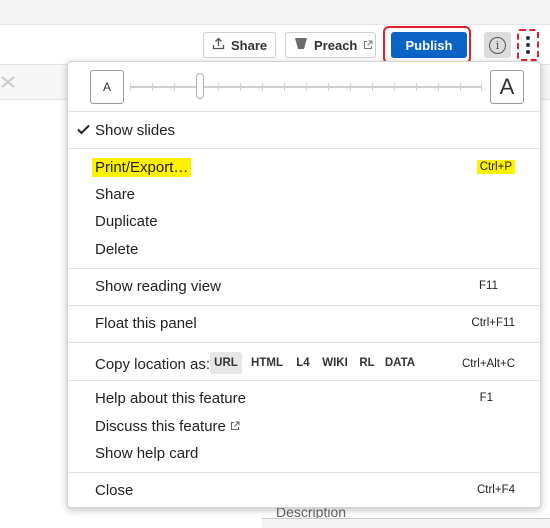 The image size is (550, 528). I want to click on decrease-font-size-button: A, so click(107, 87).